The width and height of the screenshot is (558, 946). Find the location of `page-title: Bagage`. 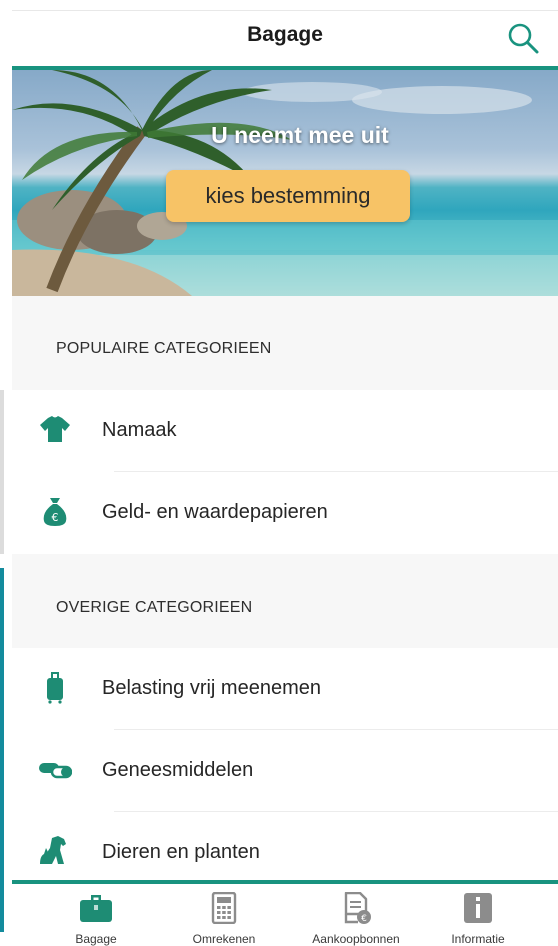

page-title: Bagage is located at coordinates (285, 34).